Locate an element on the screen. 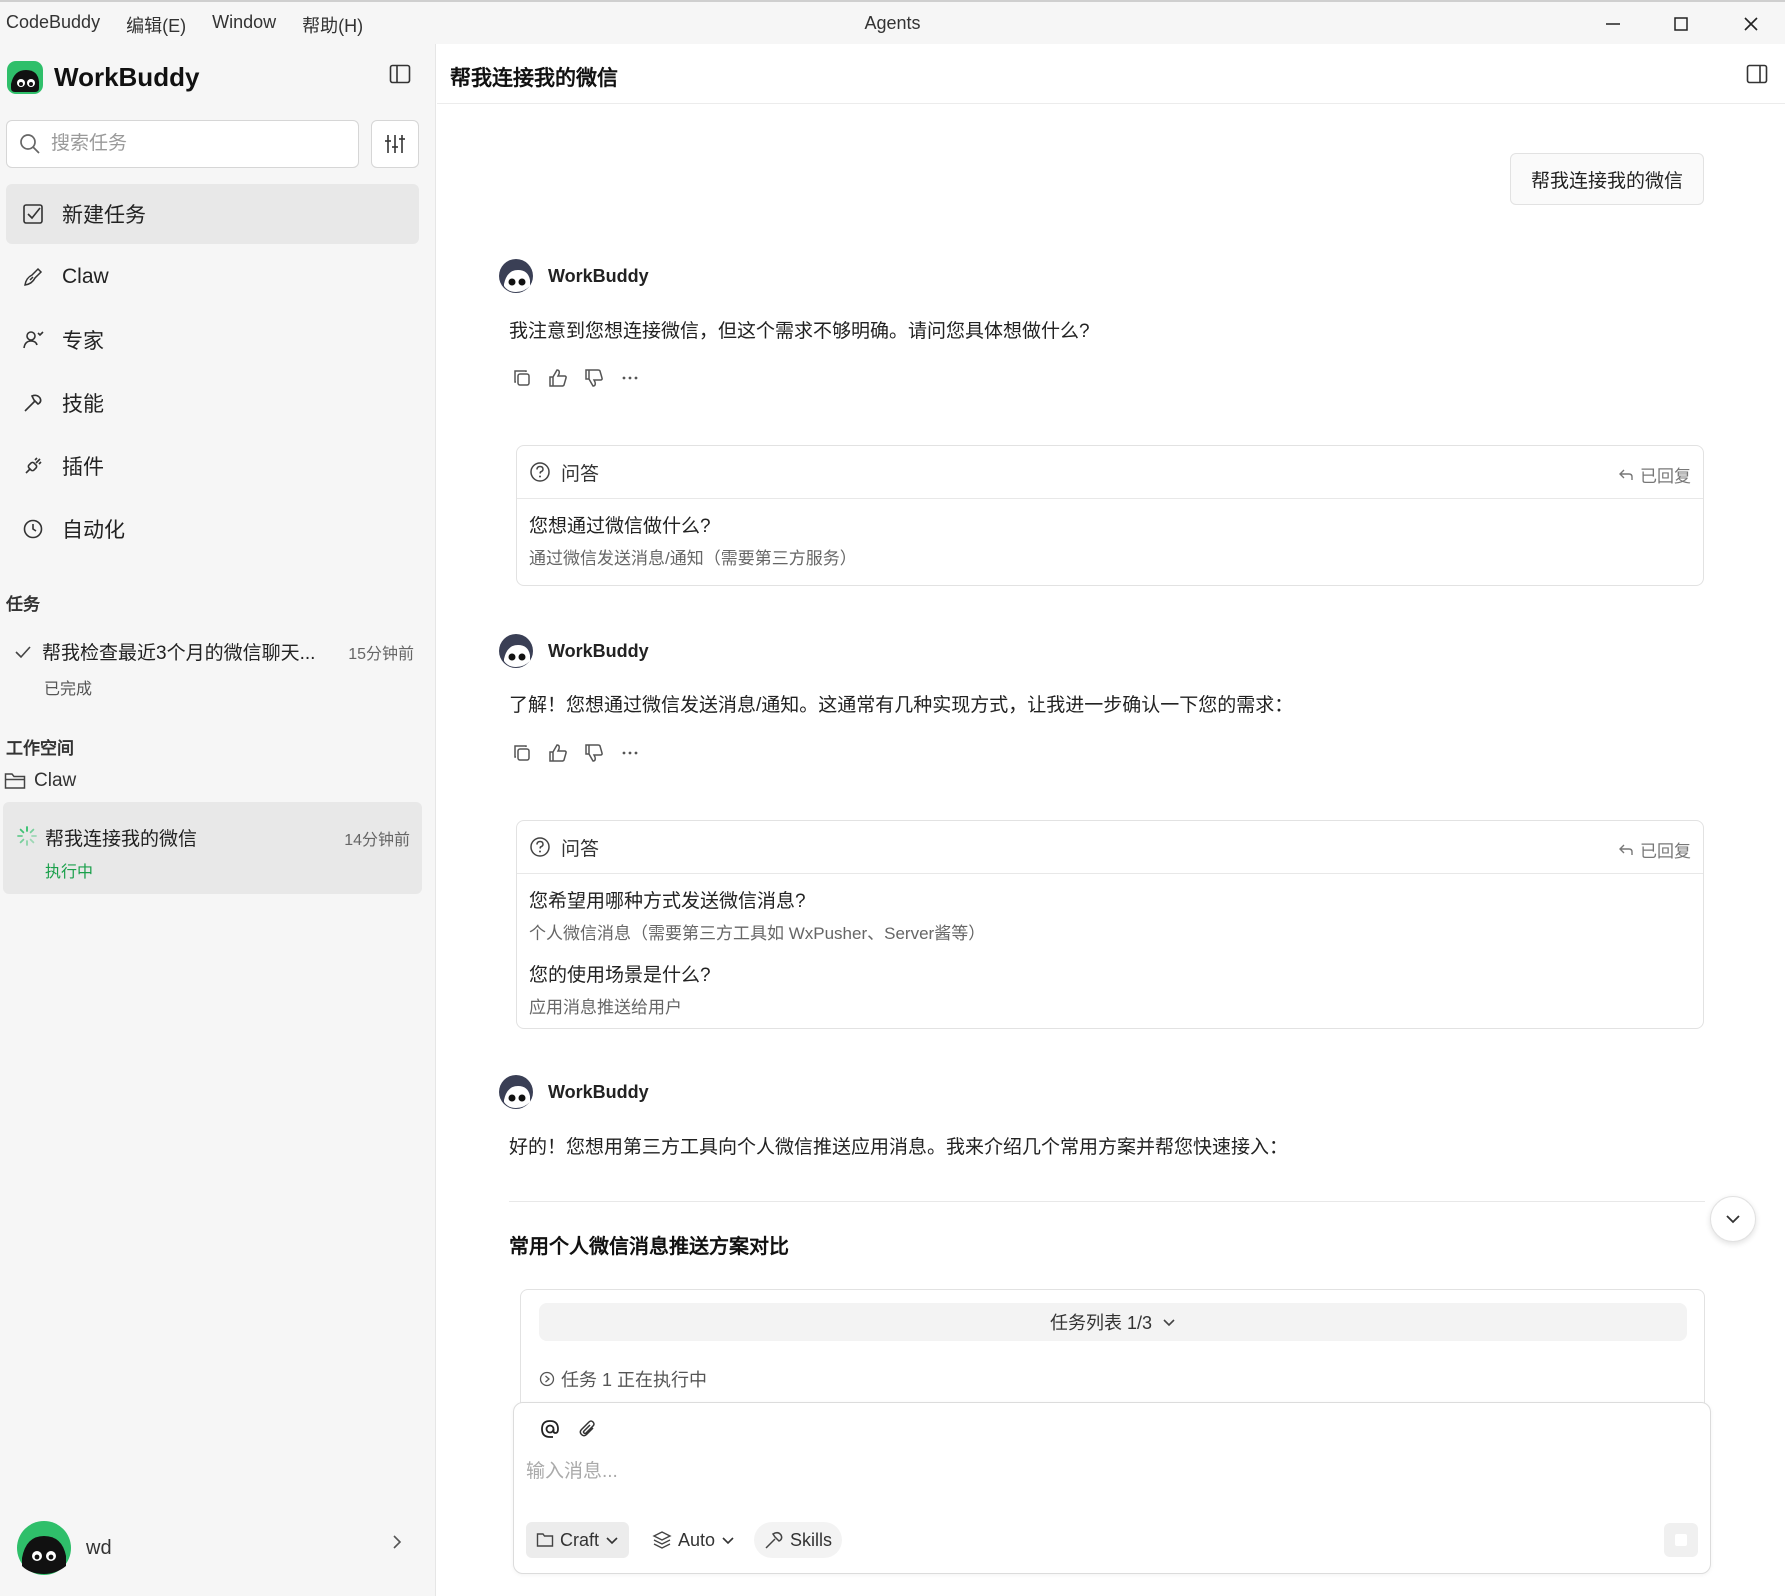  qa-answer: 应用消息推送给用户 is located at coordinates (605, 1007).